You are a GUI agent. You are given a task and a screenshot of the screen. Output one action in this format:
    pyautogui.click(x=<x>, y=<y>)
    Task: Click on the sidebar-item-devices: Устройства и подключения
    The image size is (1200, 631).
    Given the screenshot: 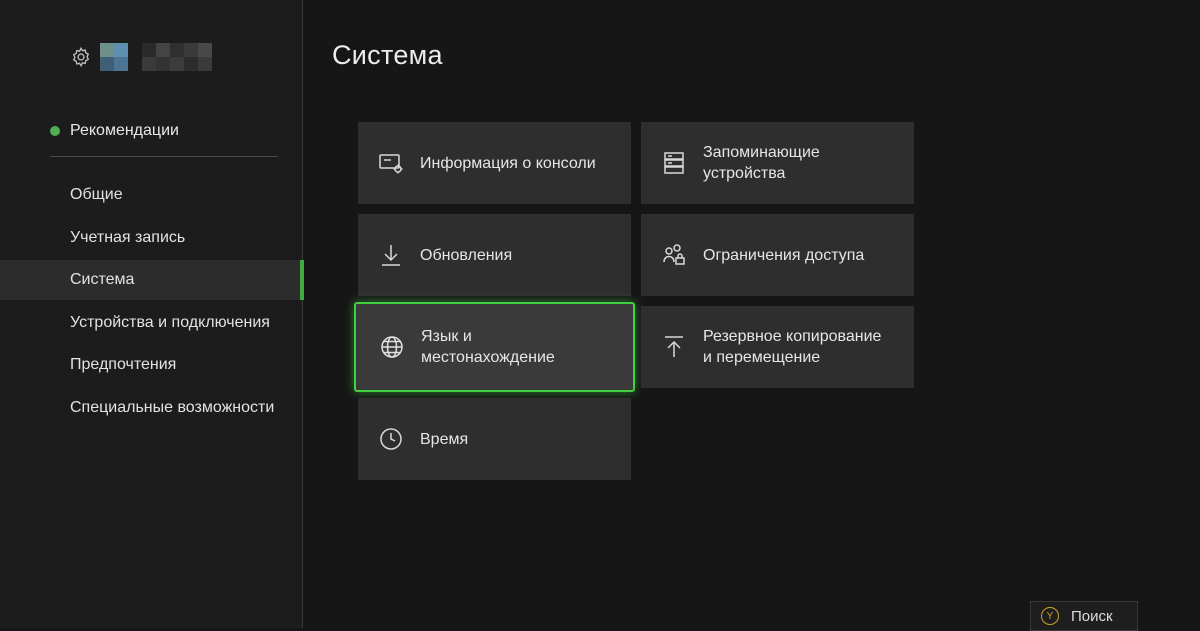 What is the action you would take?
    pyautogui.click(x=151, y=323)
    